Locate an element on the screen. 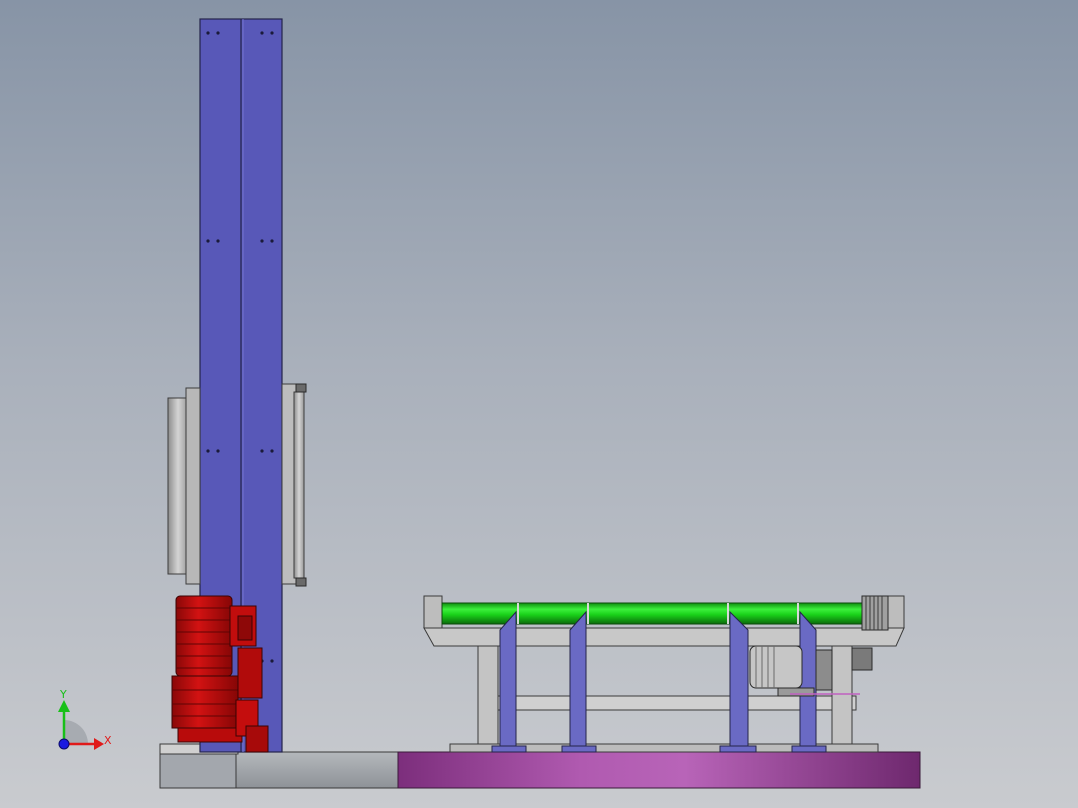 This screenshot has height=808, width=1078. sprocket-assembly is located at coordinates (875, 613).